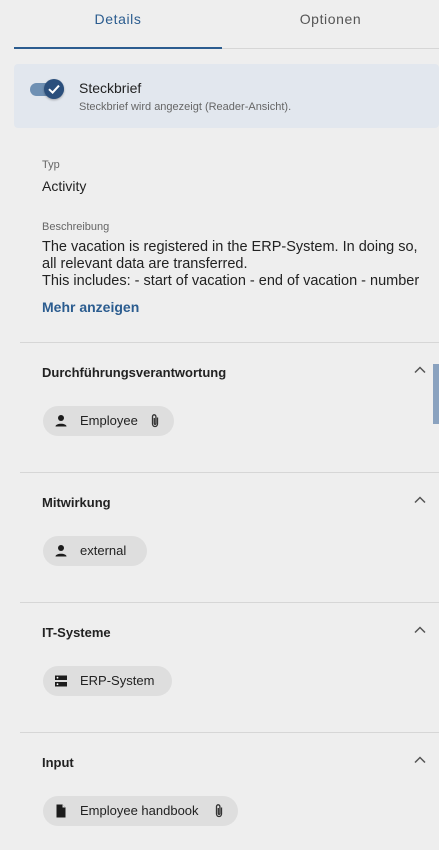 The image size is (439, 850). I want to click on chip-erp-system: ERP-System, so click(107, 681).